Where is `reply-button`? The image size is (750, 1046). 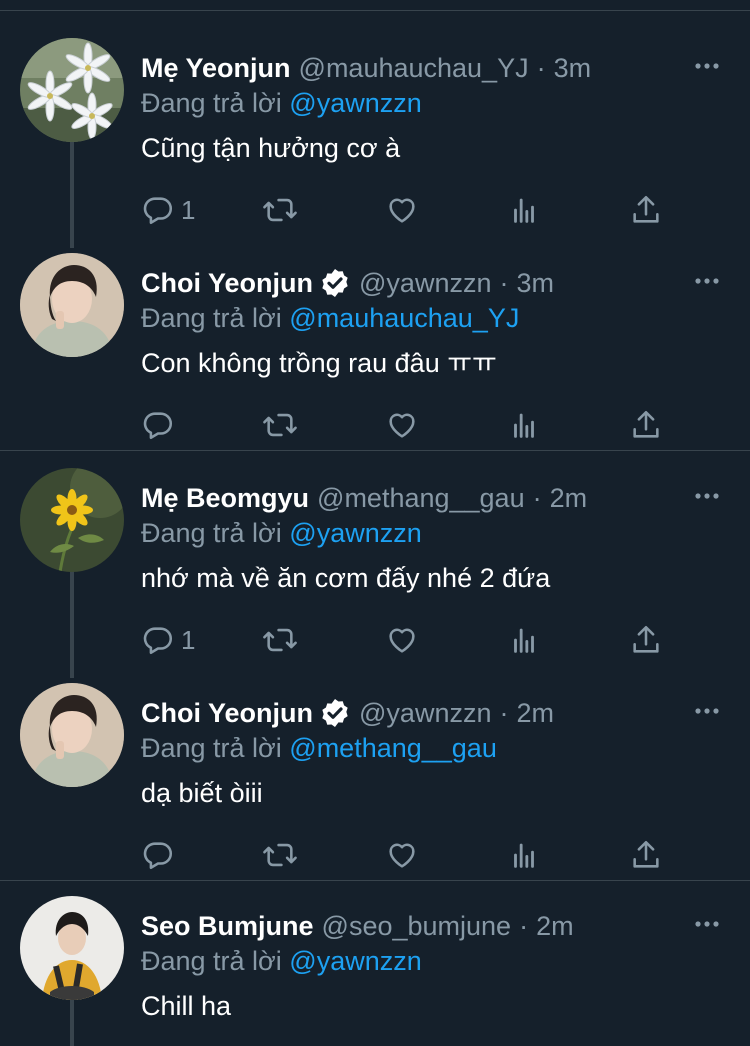 reply-button is located at coordinates (161, 425).